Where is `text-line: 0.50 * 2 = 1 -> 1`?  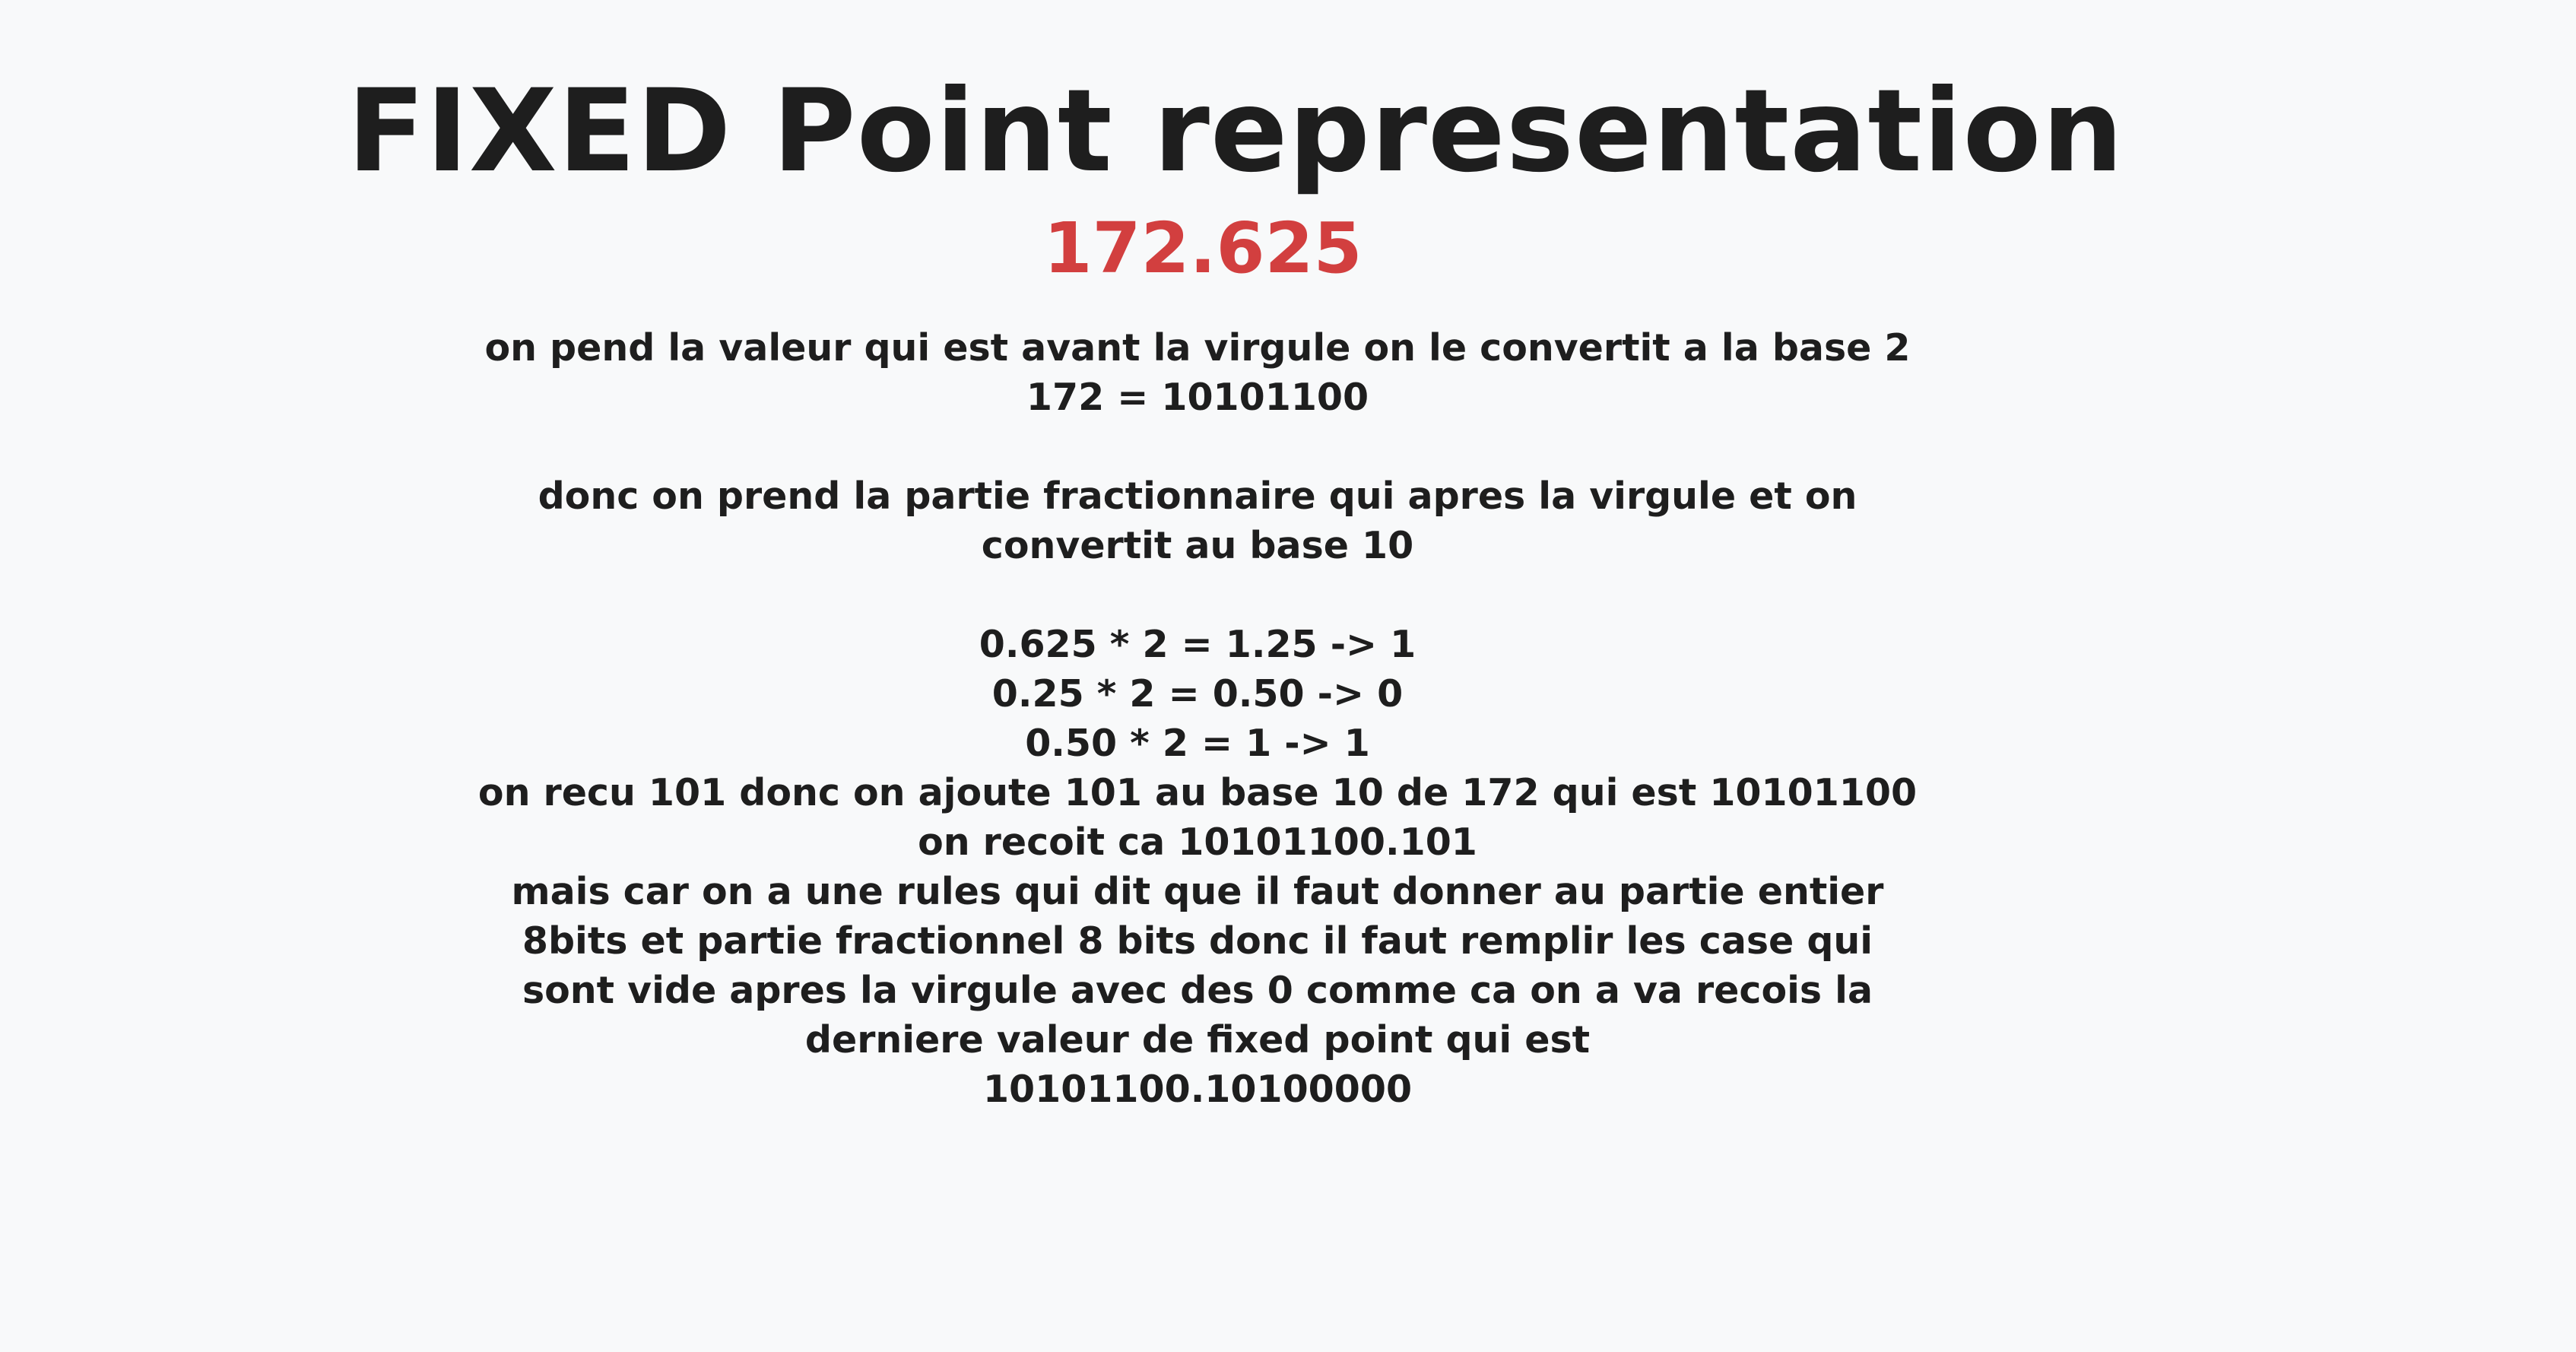
text-line: 0.50 * 2 = 1 -> 1 is located at coordinates (1197, 743).